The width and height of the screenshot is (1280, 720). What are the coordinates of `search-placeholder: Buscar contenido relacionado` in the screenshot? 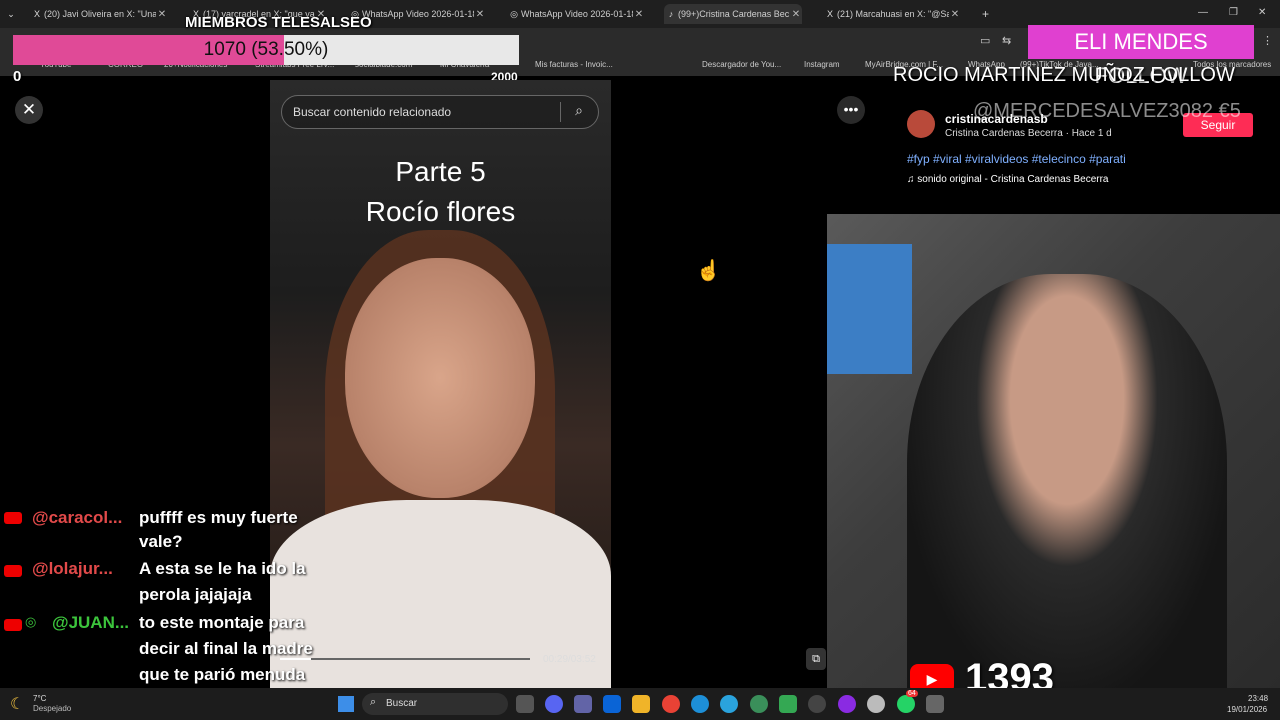 It's located at (372, 112).